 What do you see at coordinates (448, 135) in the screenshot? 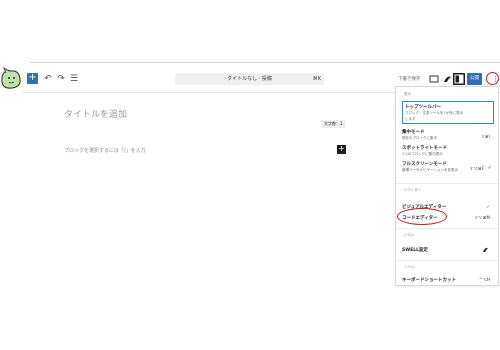
I see `menu-item-focus-mode: 集中モード 現在のブロックに集中 ⇧⌘\` at bounding box center [448, 135].